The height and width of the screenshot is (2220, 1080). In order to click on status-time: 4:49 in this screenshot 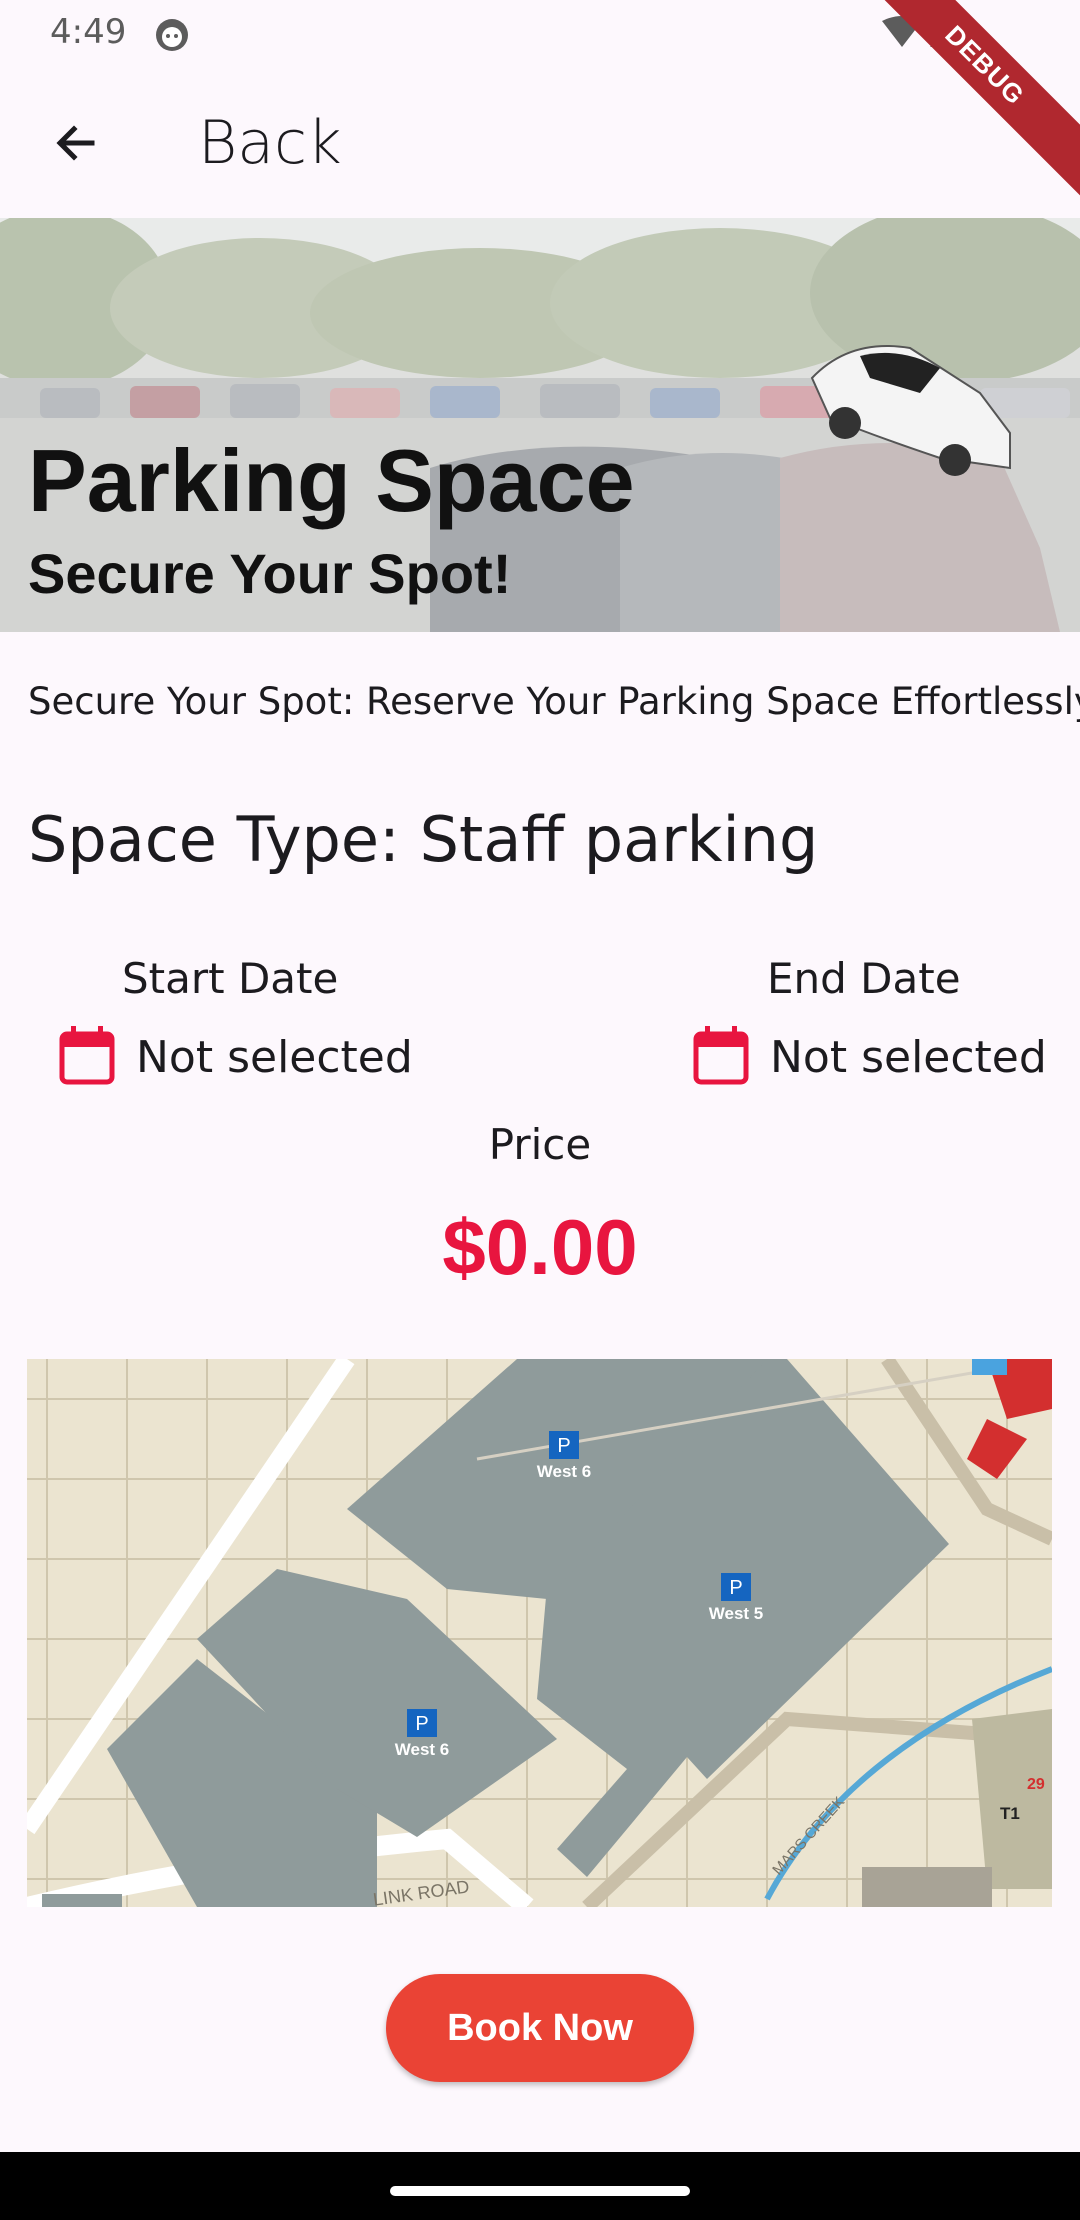, I will do `click(88, 32)`.